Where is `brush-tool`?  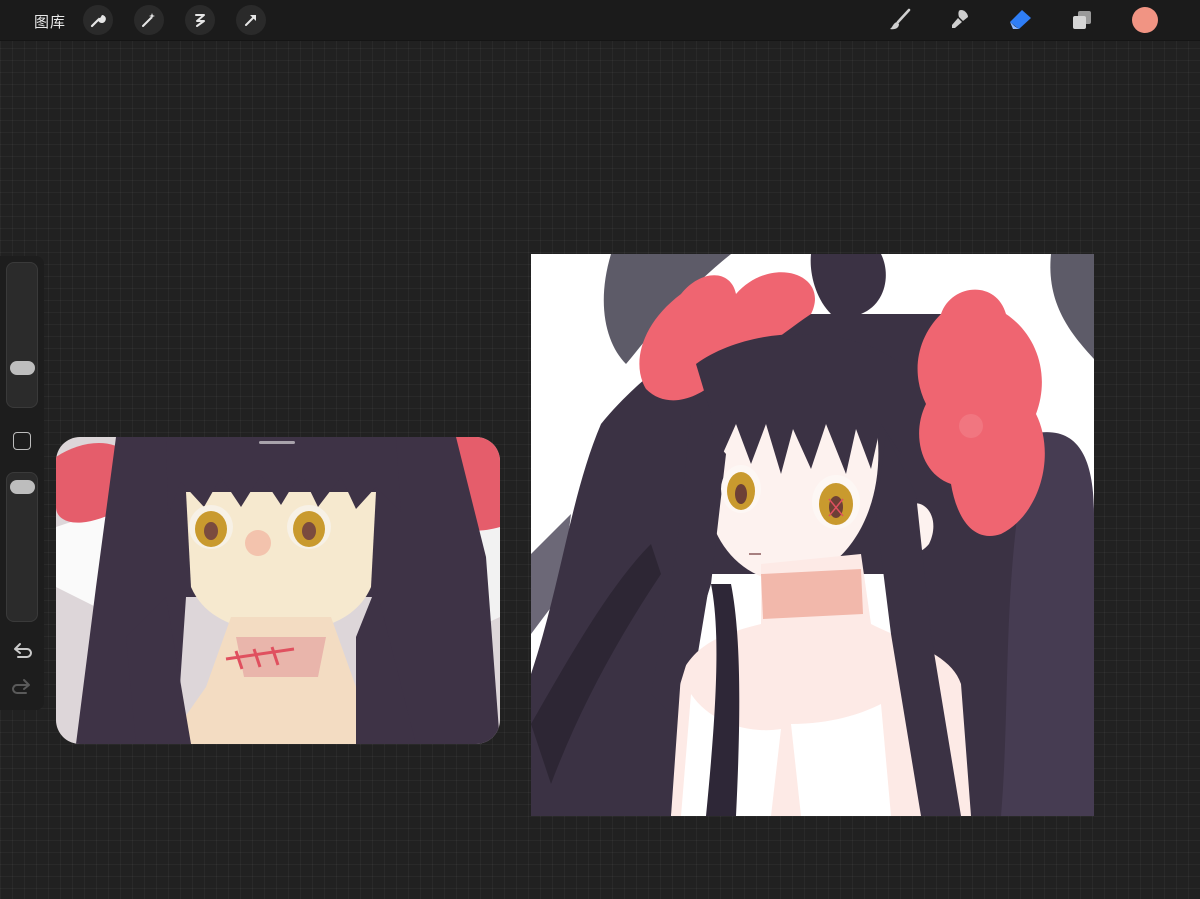
brush-tool is located at coordinates (900, 20).